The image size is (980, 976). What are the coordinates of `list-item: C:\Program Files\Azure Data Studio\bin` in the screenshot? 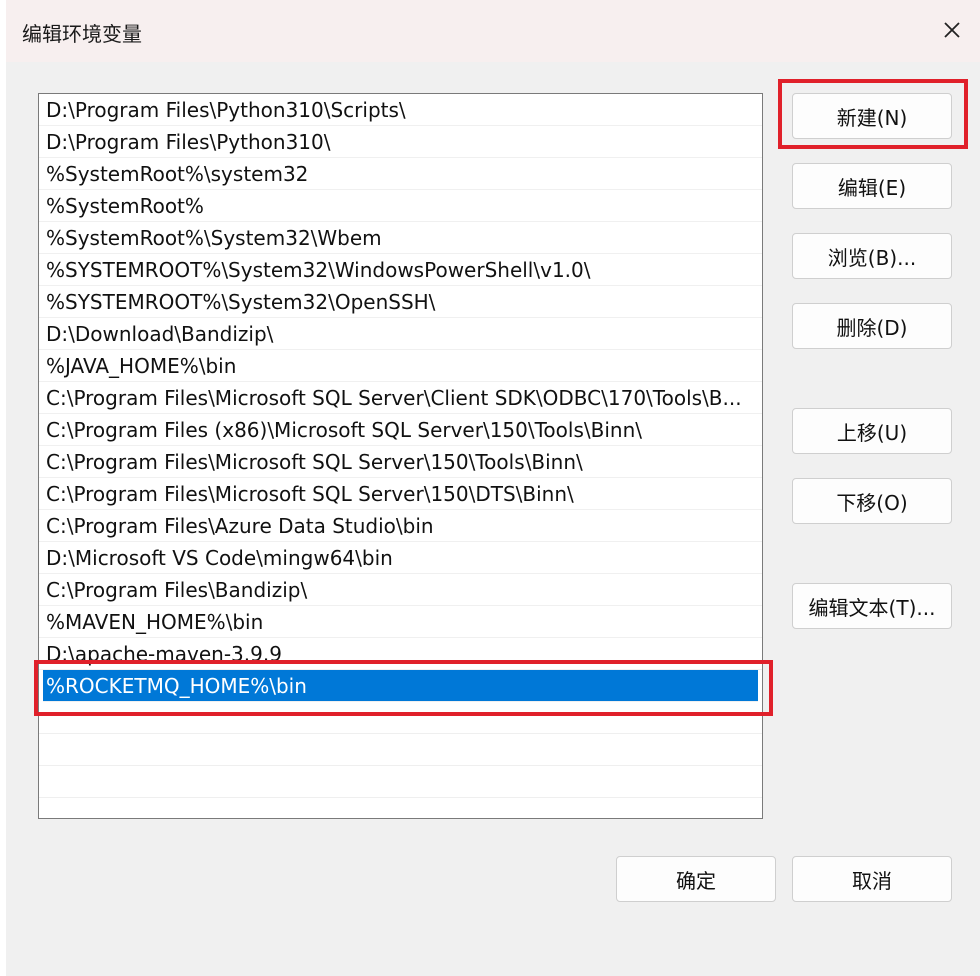 It's located at (400, 526).